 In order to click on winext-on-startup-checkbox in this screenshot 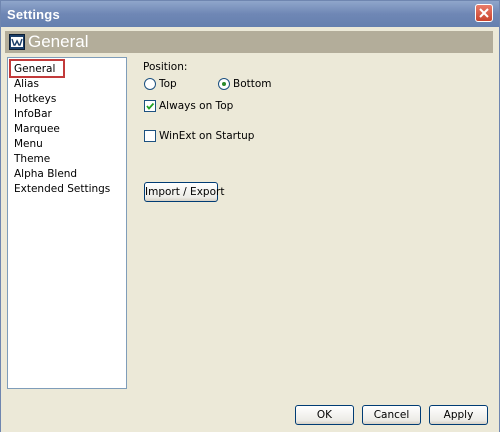, I will do `click(150, 136)`.